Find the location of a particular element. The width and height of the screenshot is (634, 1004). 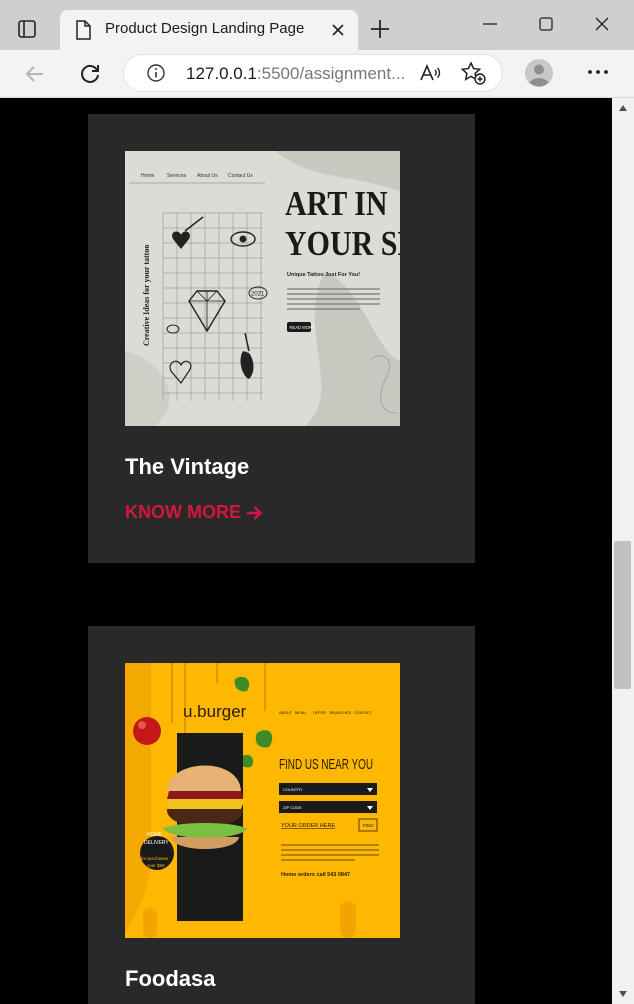

vintage-side-text: Creative Ideas for your tattoo is located at coordinates (146, 295).